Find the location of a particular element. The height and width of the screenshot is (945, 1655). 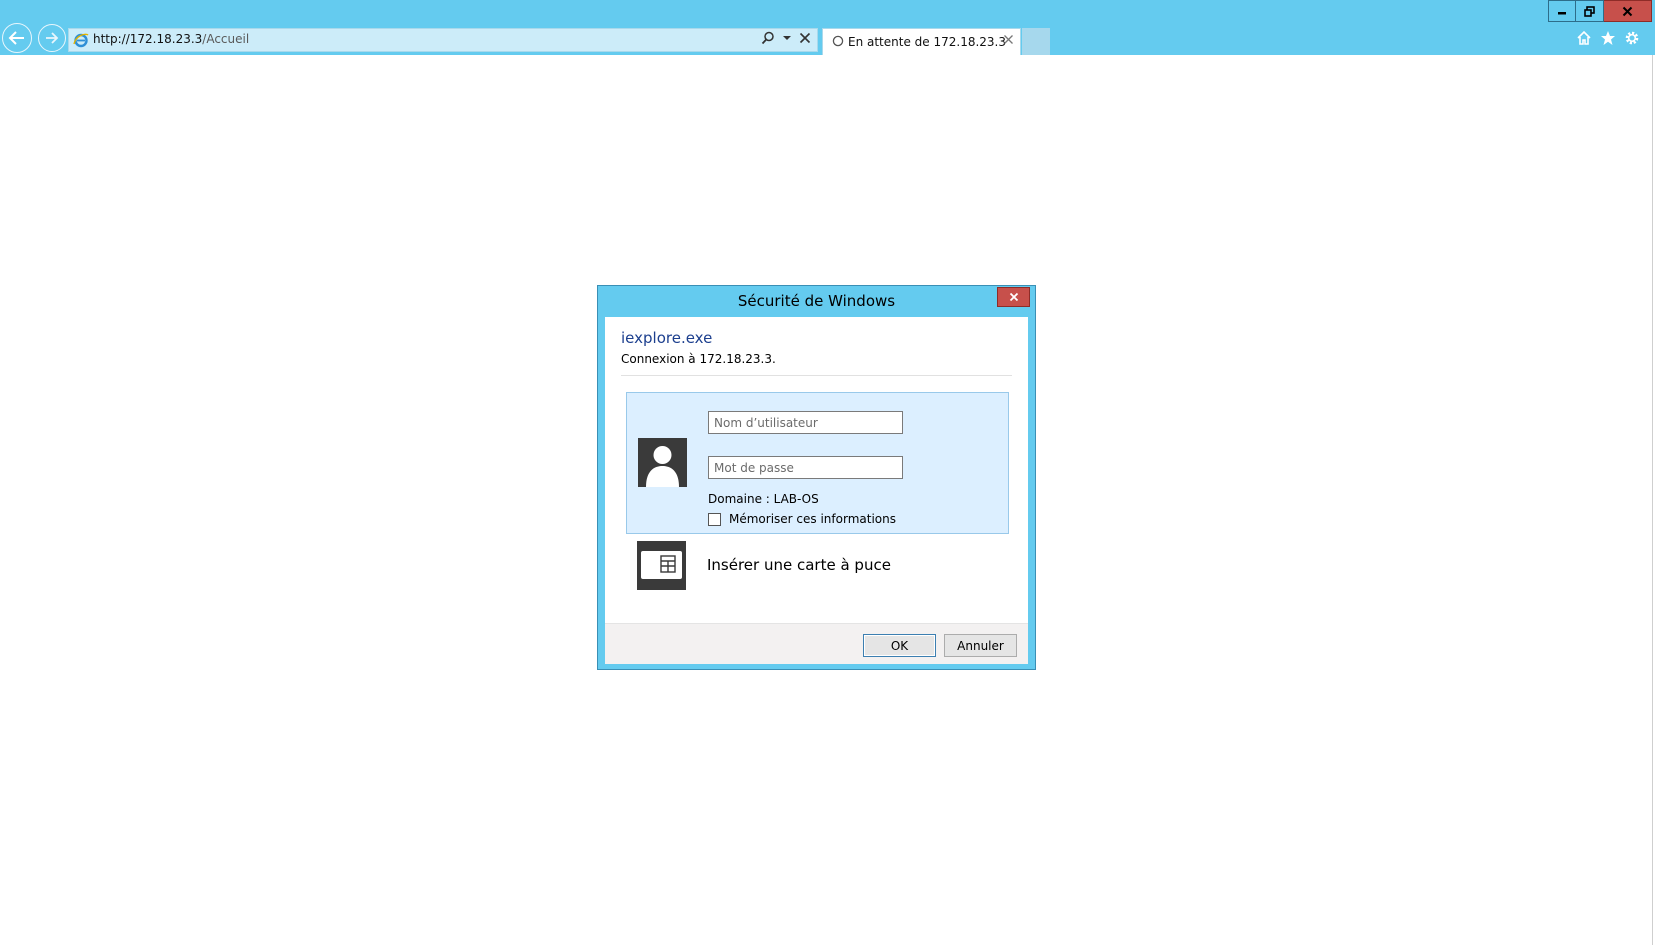

minimize-button is located at coordinates (1562, 11).